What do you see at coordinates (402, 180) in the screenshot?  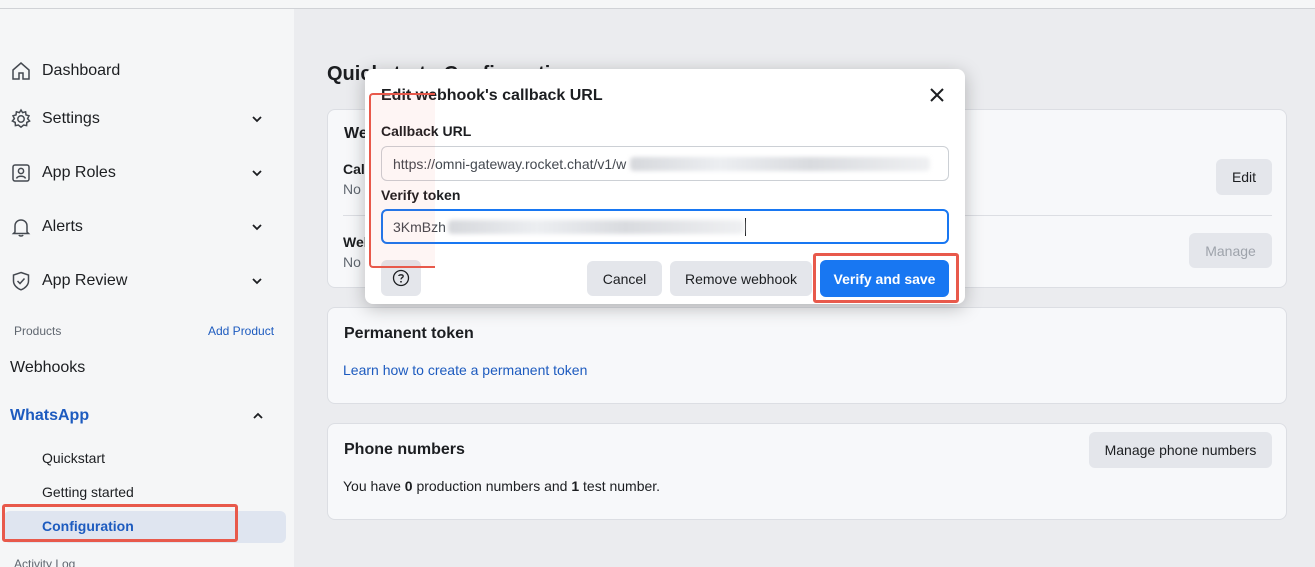 I see `highlight-bracket-fields` at bounding box center [402, 180].